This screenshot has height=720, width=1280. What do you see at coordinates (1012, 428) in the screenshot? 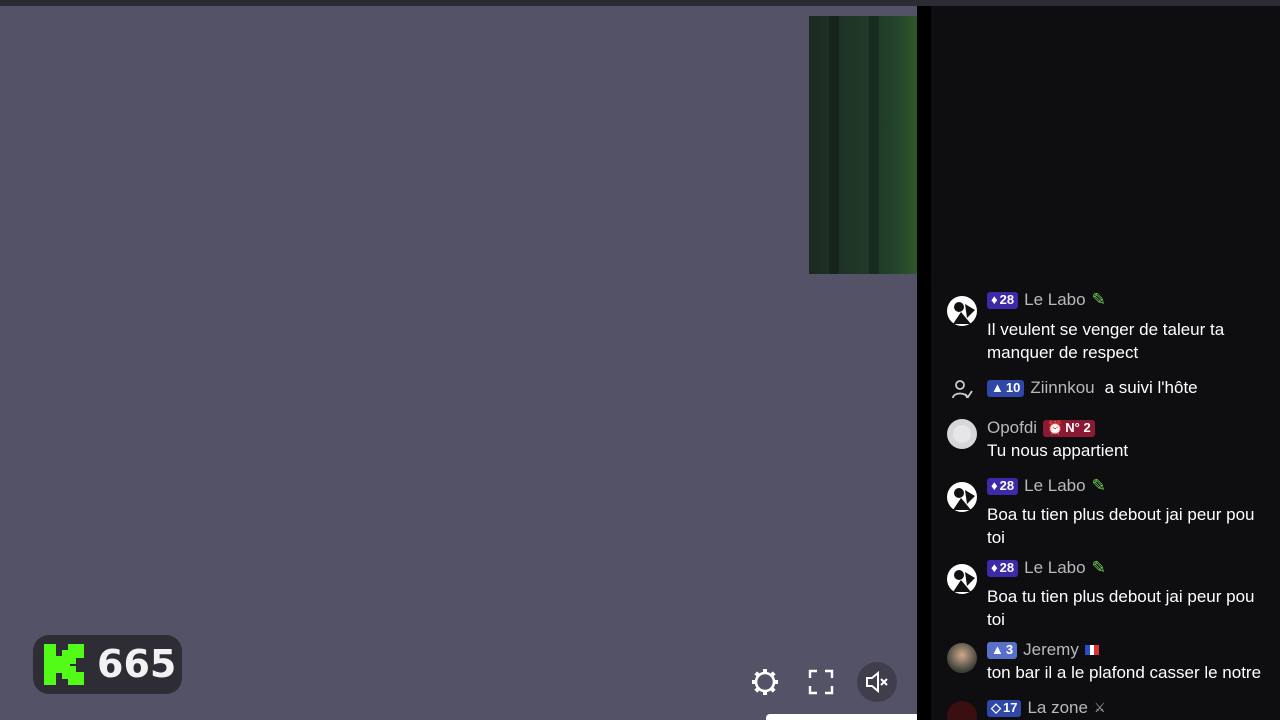
I see `username: Opofdi` at bounding box center [1012, 428].